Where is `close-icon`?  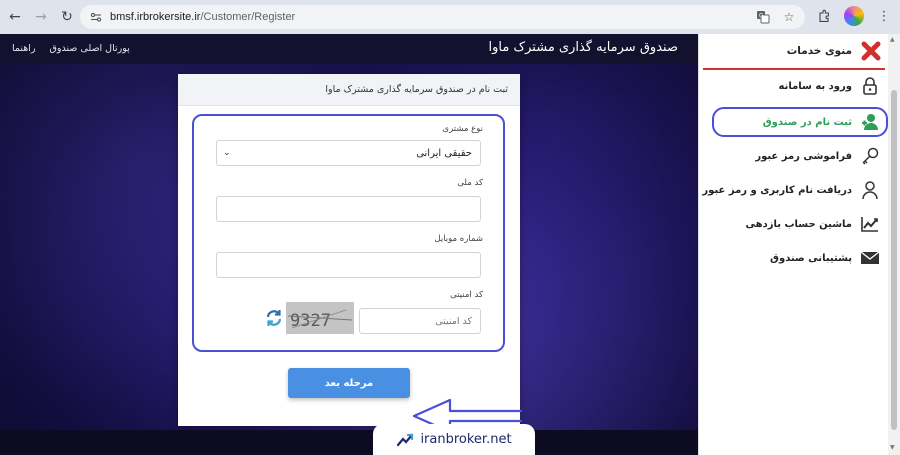 close-icon is located at coordinates (871, 51).